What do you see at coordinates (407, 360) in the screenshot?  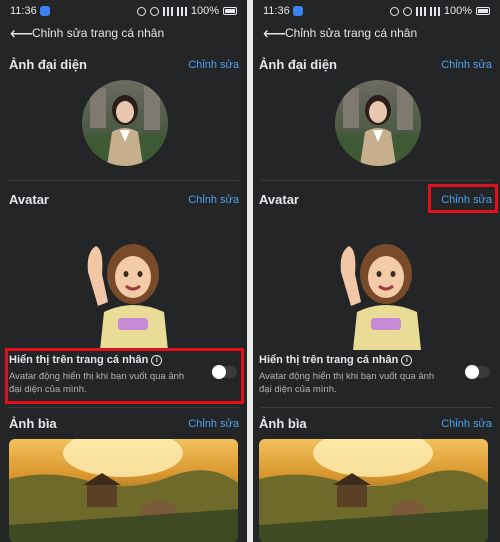 I see `info-icon: i` at bounding box center [407, 360].